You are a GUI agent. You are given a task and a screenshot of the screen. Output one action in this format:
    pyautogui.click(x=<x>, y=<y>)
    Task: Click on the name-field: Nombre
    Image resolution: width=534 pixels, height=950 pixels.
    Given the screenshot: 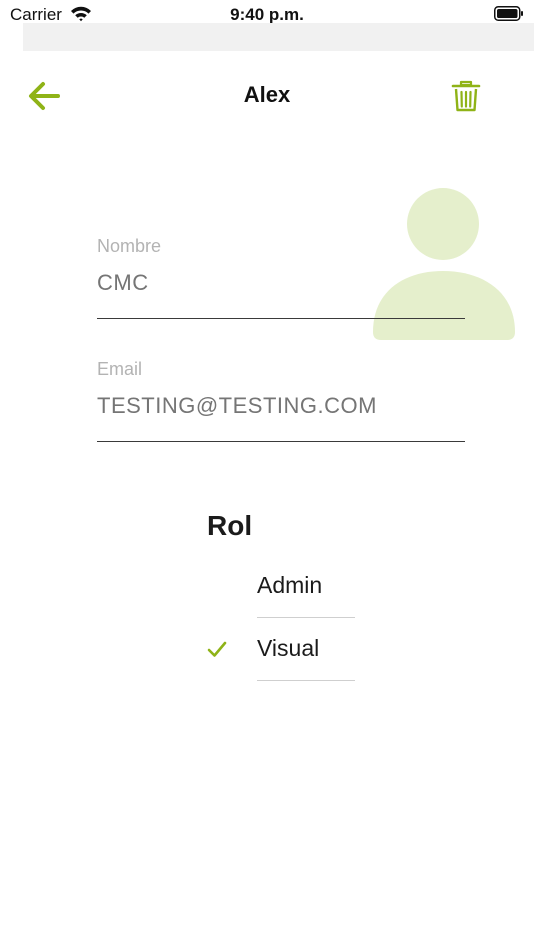 What is the action you would take?
    pyautogui.click(x=281, y=281)
    